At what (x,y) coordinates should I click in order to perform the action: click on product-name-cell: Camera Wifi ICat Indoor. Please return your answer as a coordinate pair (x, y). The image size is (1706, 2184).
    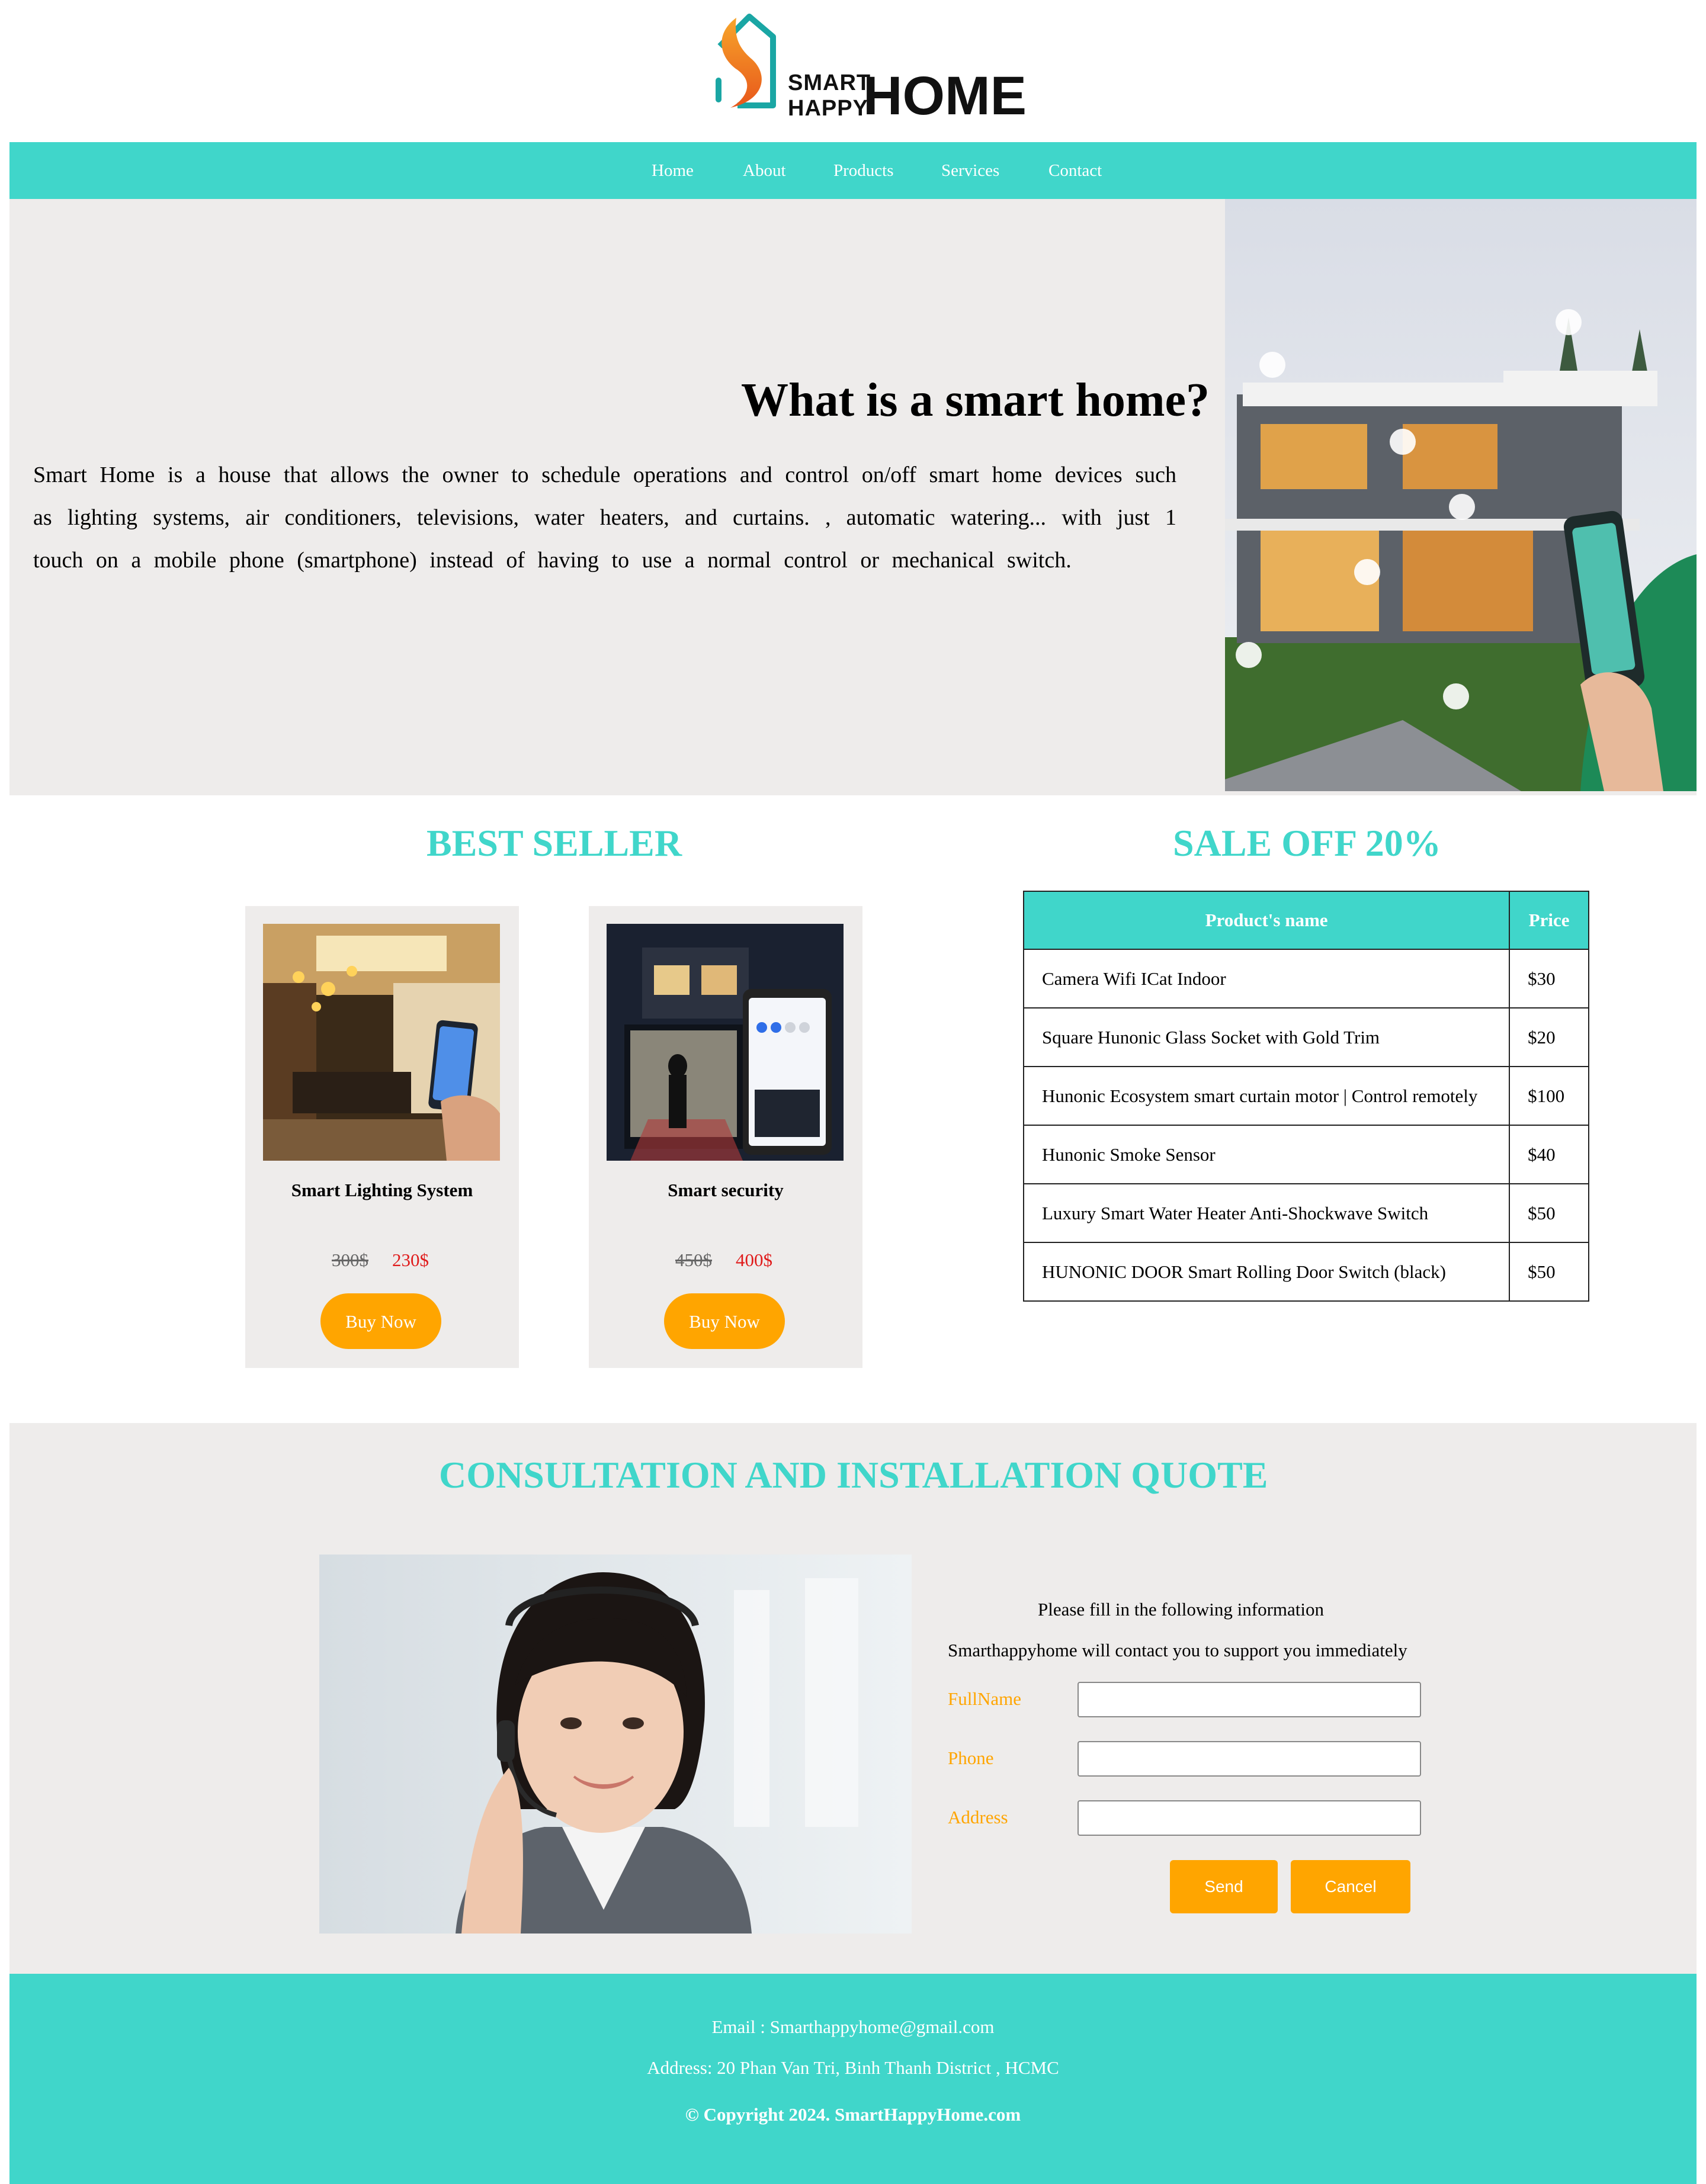
    Looking at the image, I should click on (1266, 979).